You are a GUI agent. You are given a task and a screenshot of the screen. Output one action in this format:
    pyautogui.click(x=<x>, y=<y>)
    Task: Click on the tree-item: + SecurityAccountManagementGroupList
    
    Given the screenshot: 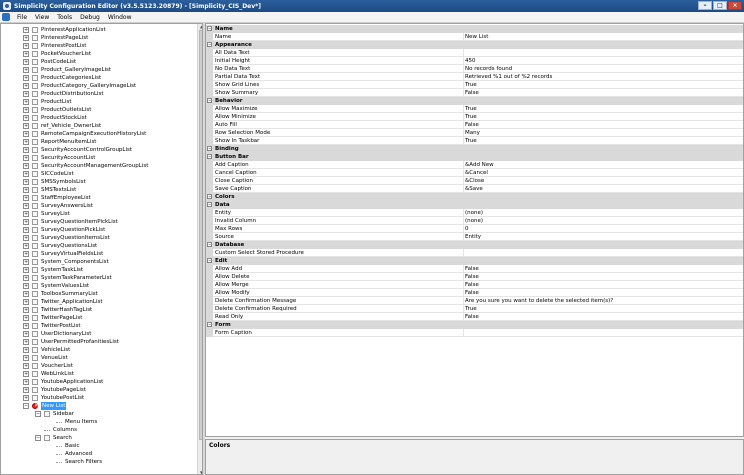 What is the action you would take?
    pyautogui.click(x=99, y=166)
    